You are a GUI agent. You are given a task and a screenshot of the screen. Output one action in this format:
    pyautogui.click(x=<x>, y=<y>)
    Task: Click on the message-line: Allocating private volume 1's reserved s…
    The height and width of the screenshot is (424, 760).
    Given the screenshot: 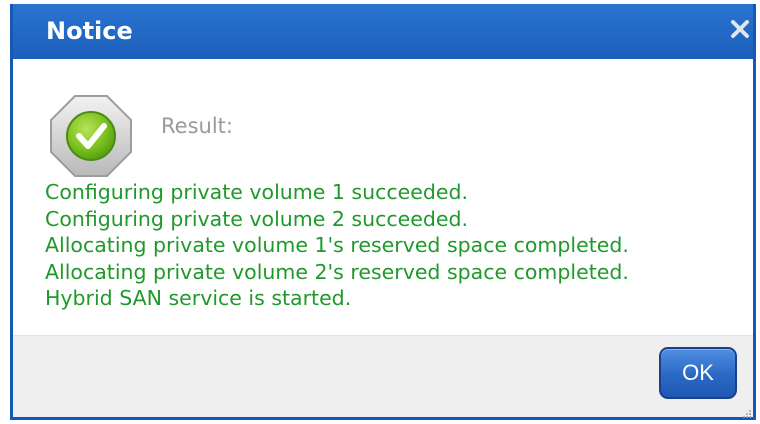 What is the action you would take?
    pyautogui.click(x=337, y=245)
    